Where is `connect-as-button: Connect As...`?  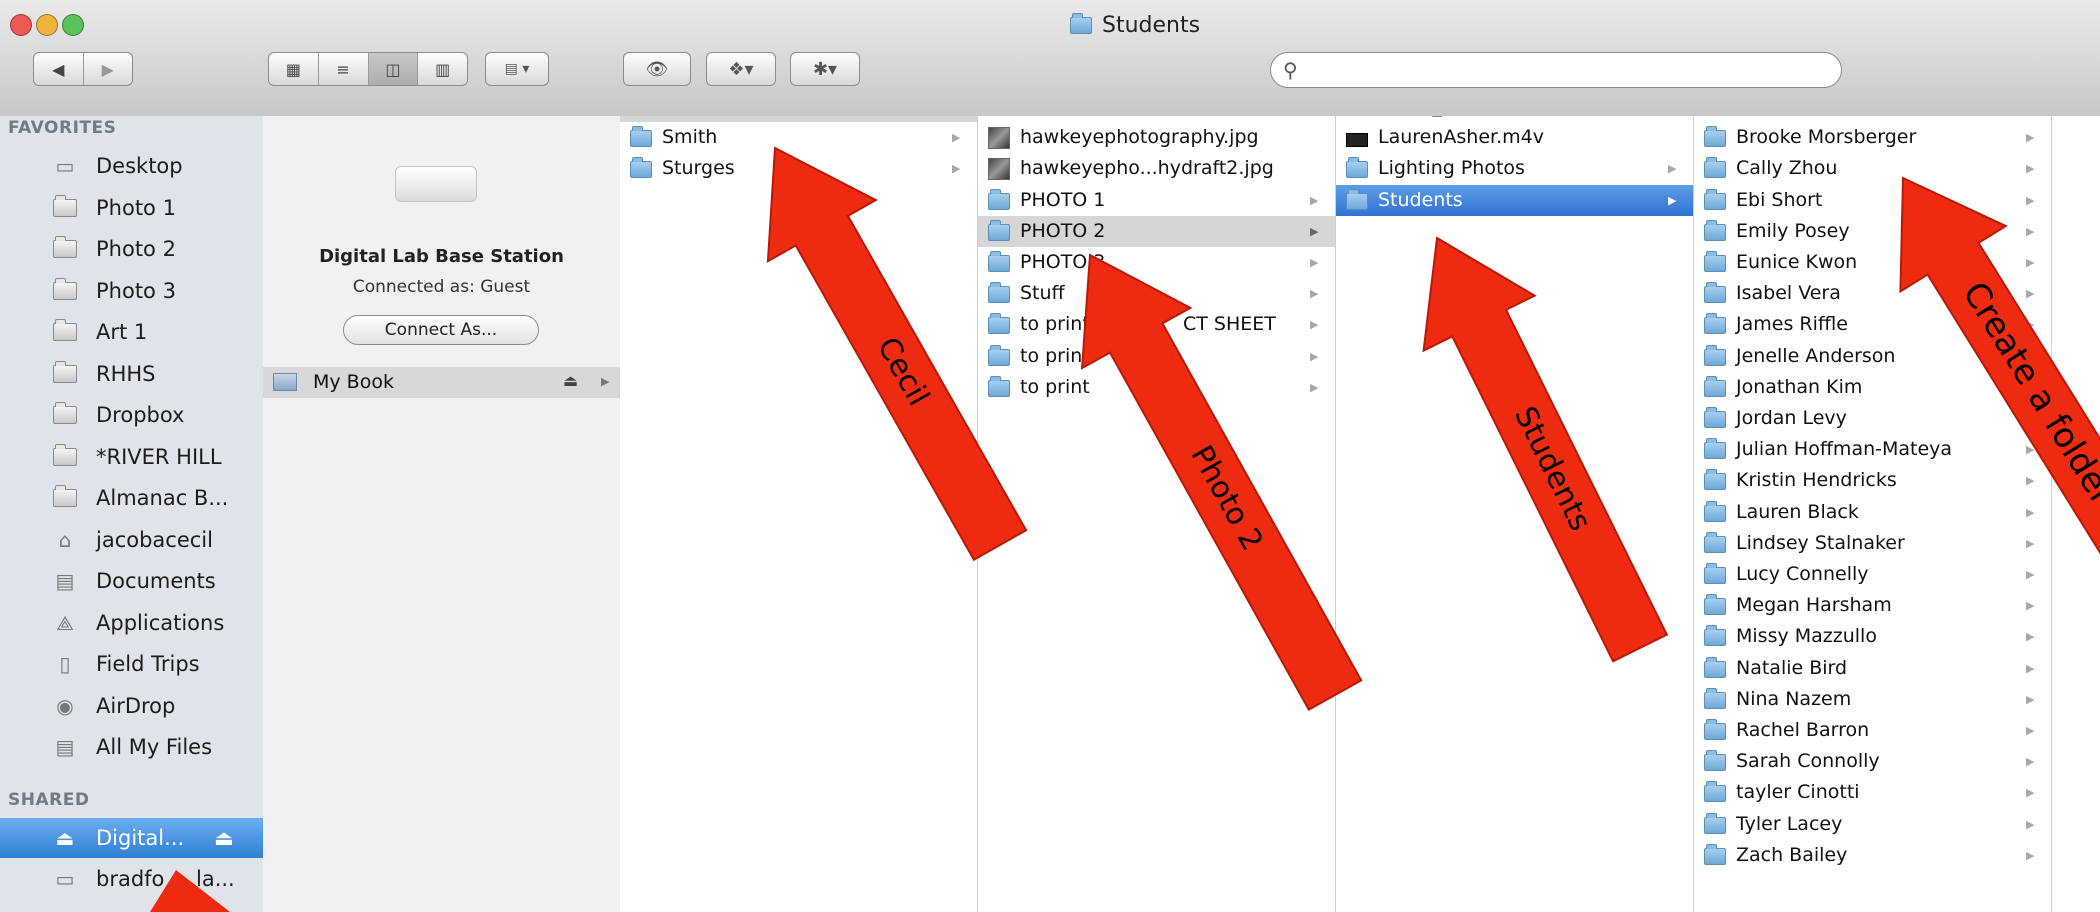
connect-as-button: Connect As... is located at coordinates (441, 330).